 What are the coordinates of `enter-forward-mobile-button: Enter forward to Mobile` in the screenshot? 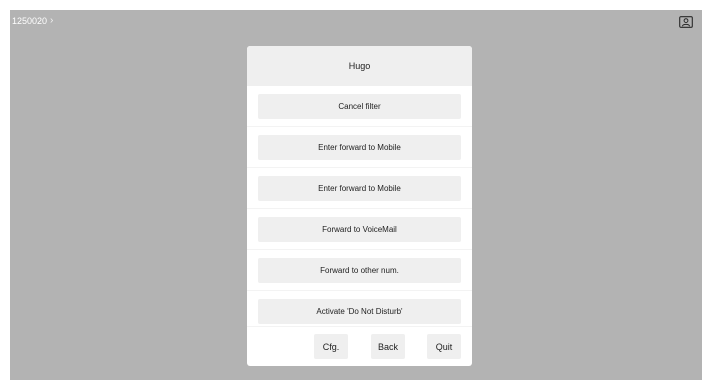 It's located at (359, 147).